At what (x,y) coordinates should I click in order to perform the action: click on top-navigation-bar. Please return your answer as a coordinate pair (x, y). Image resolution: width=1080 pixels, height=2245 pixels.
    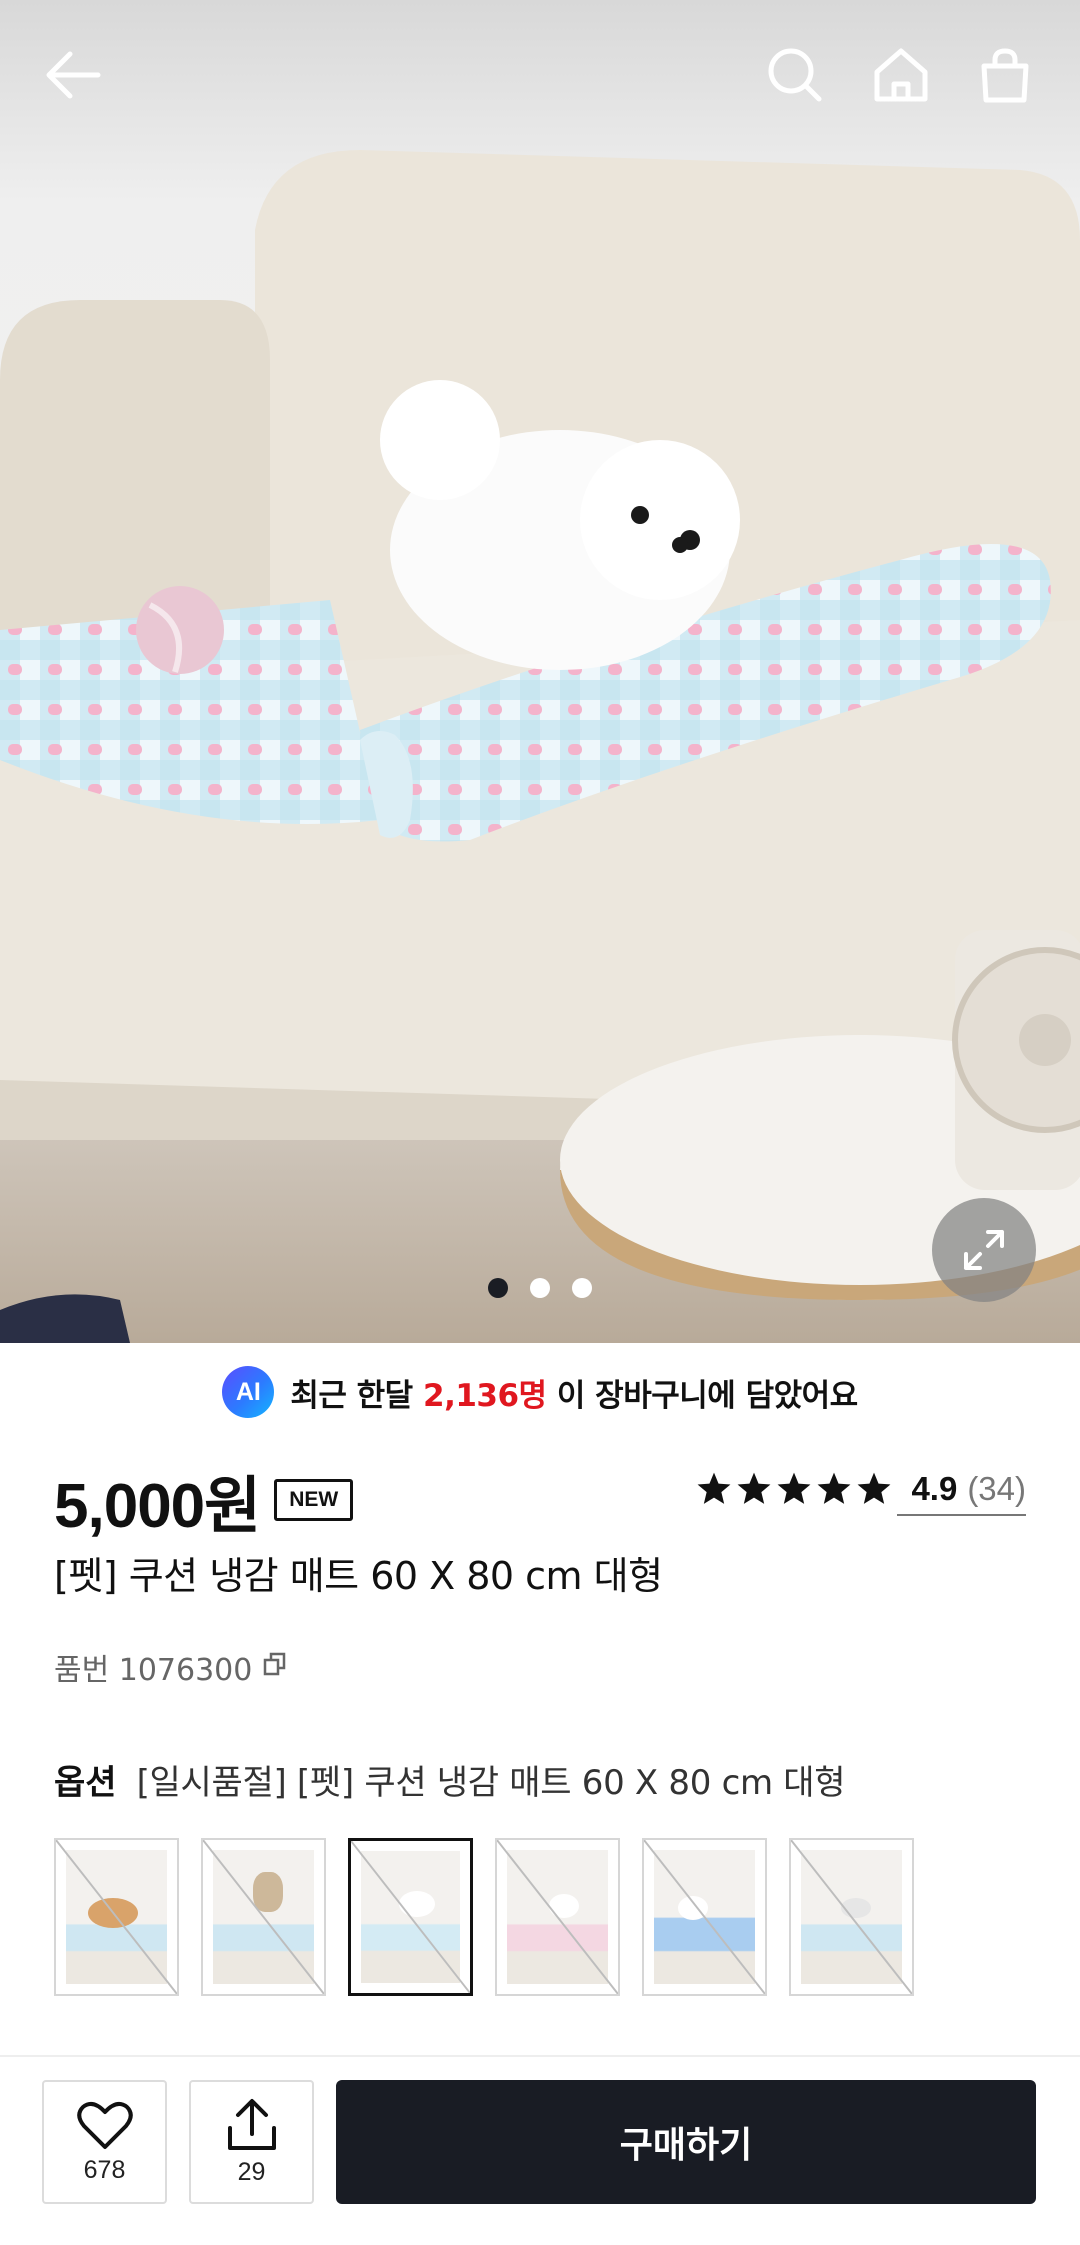
    Looking at the image, I should click on (540, 75).